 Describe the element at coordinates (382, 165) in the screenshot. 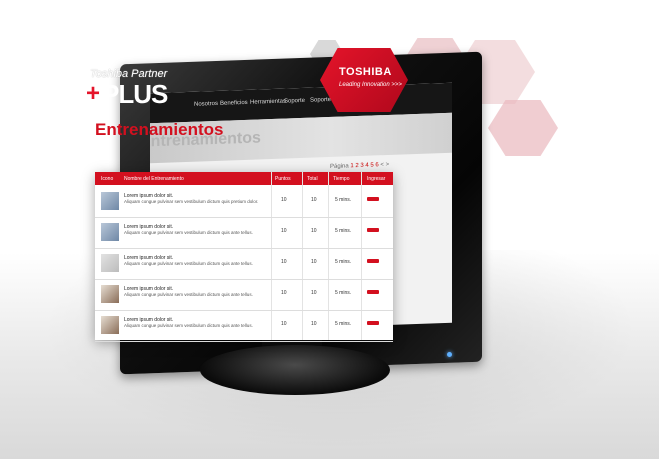

I see `pager-prev-icon: <` at that location.